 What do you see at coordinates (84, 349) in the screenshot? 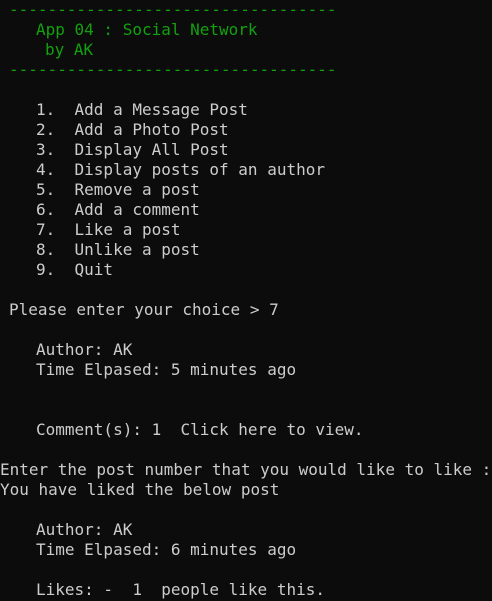
I see `post-author: Author: AK` at bounding box center [84, 349].